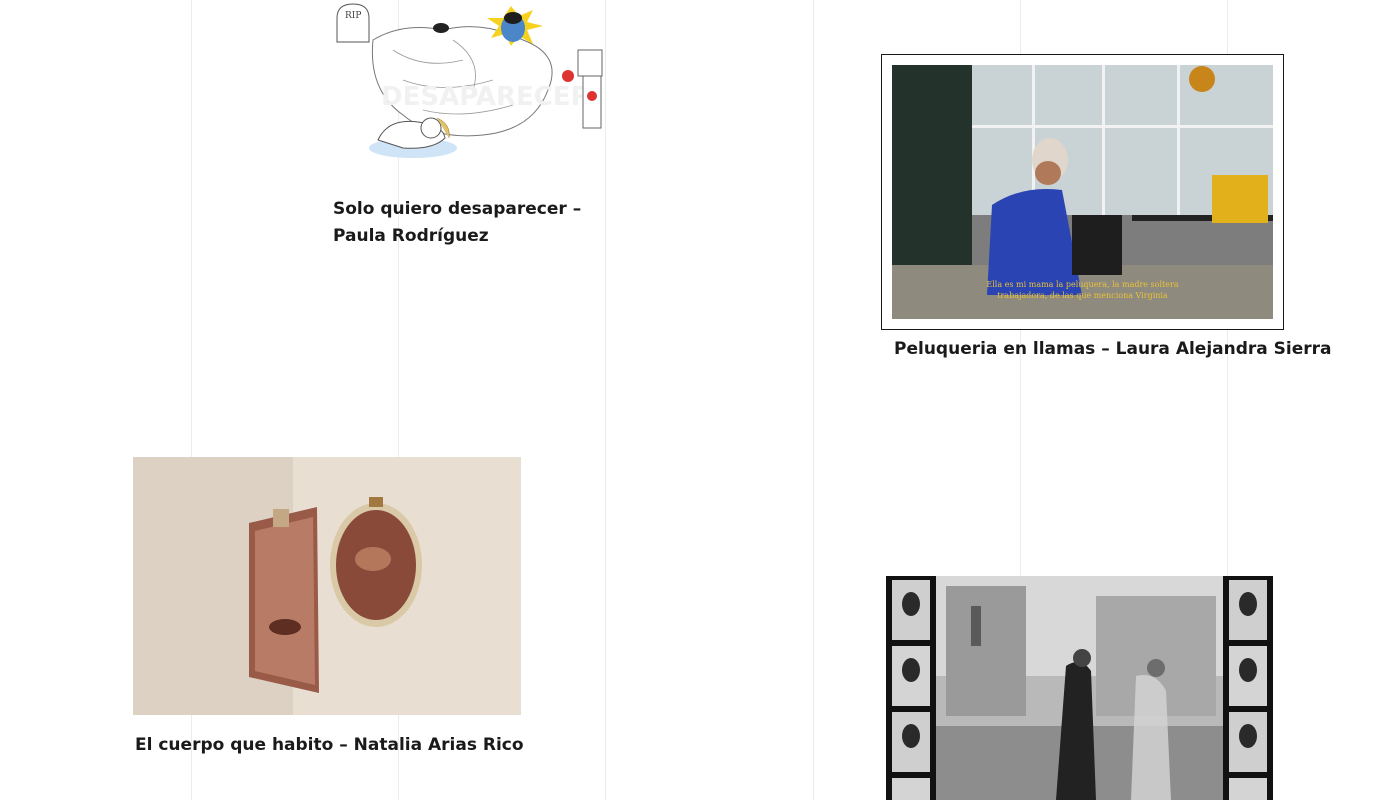 This screenshot has height=800, width=1373. I want to click on illustration-image: RIP DESAPARECER, so click(470, 82).